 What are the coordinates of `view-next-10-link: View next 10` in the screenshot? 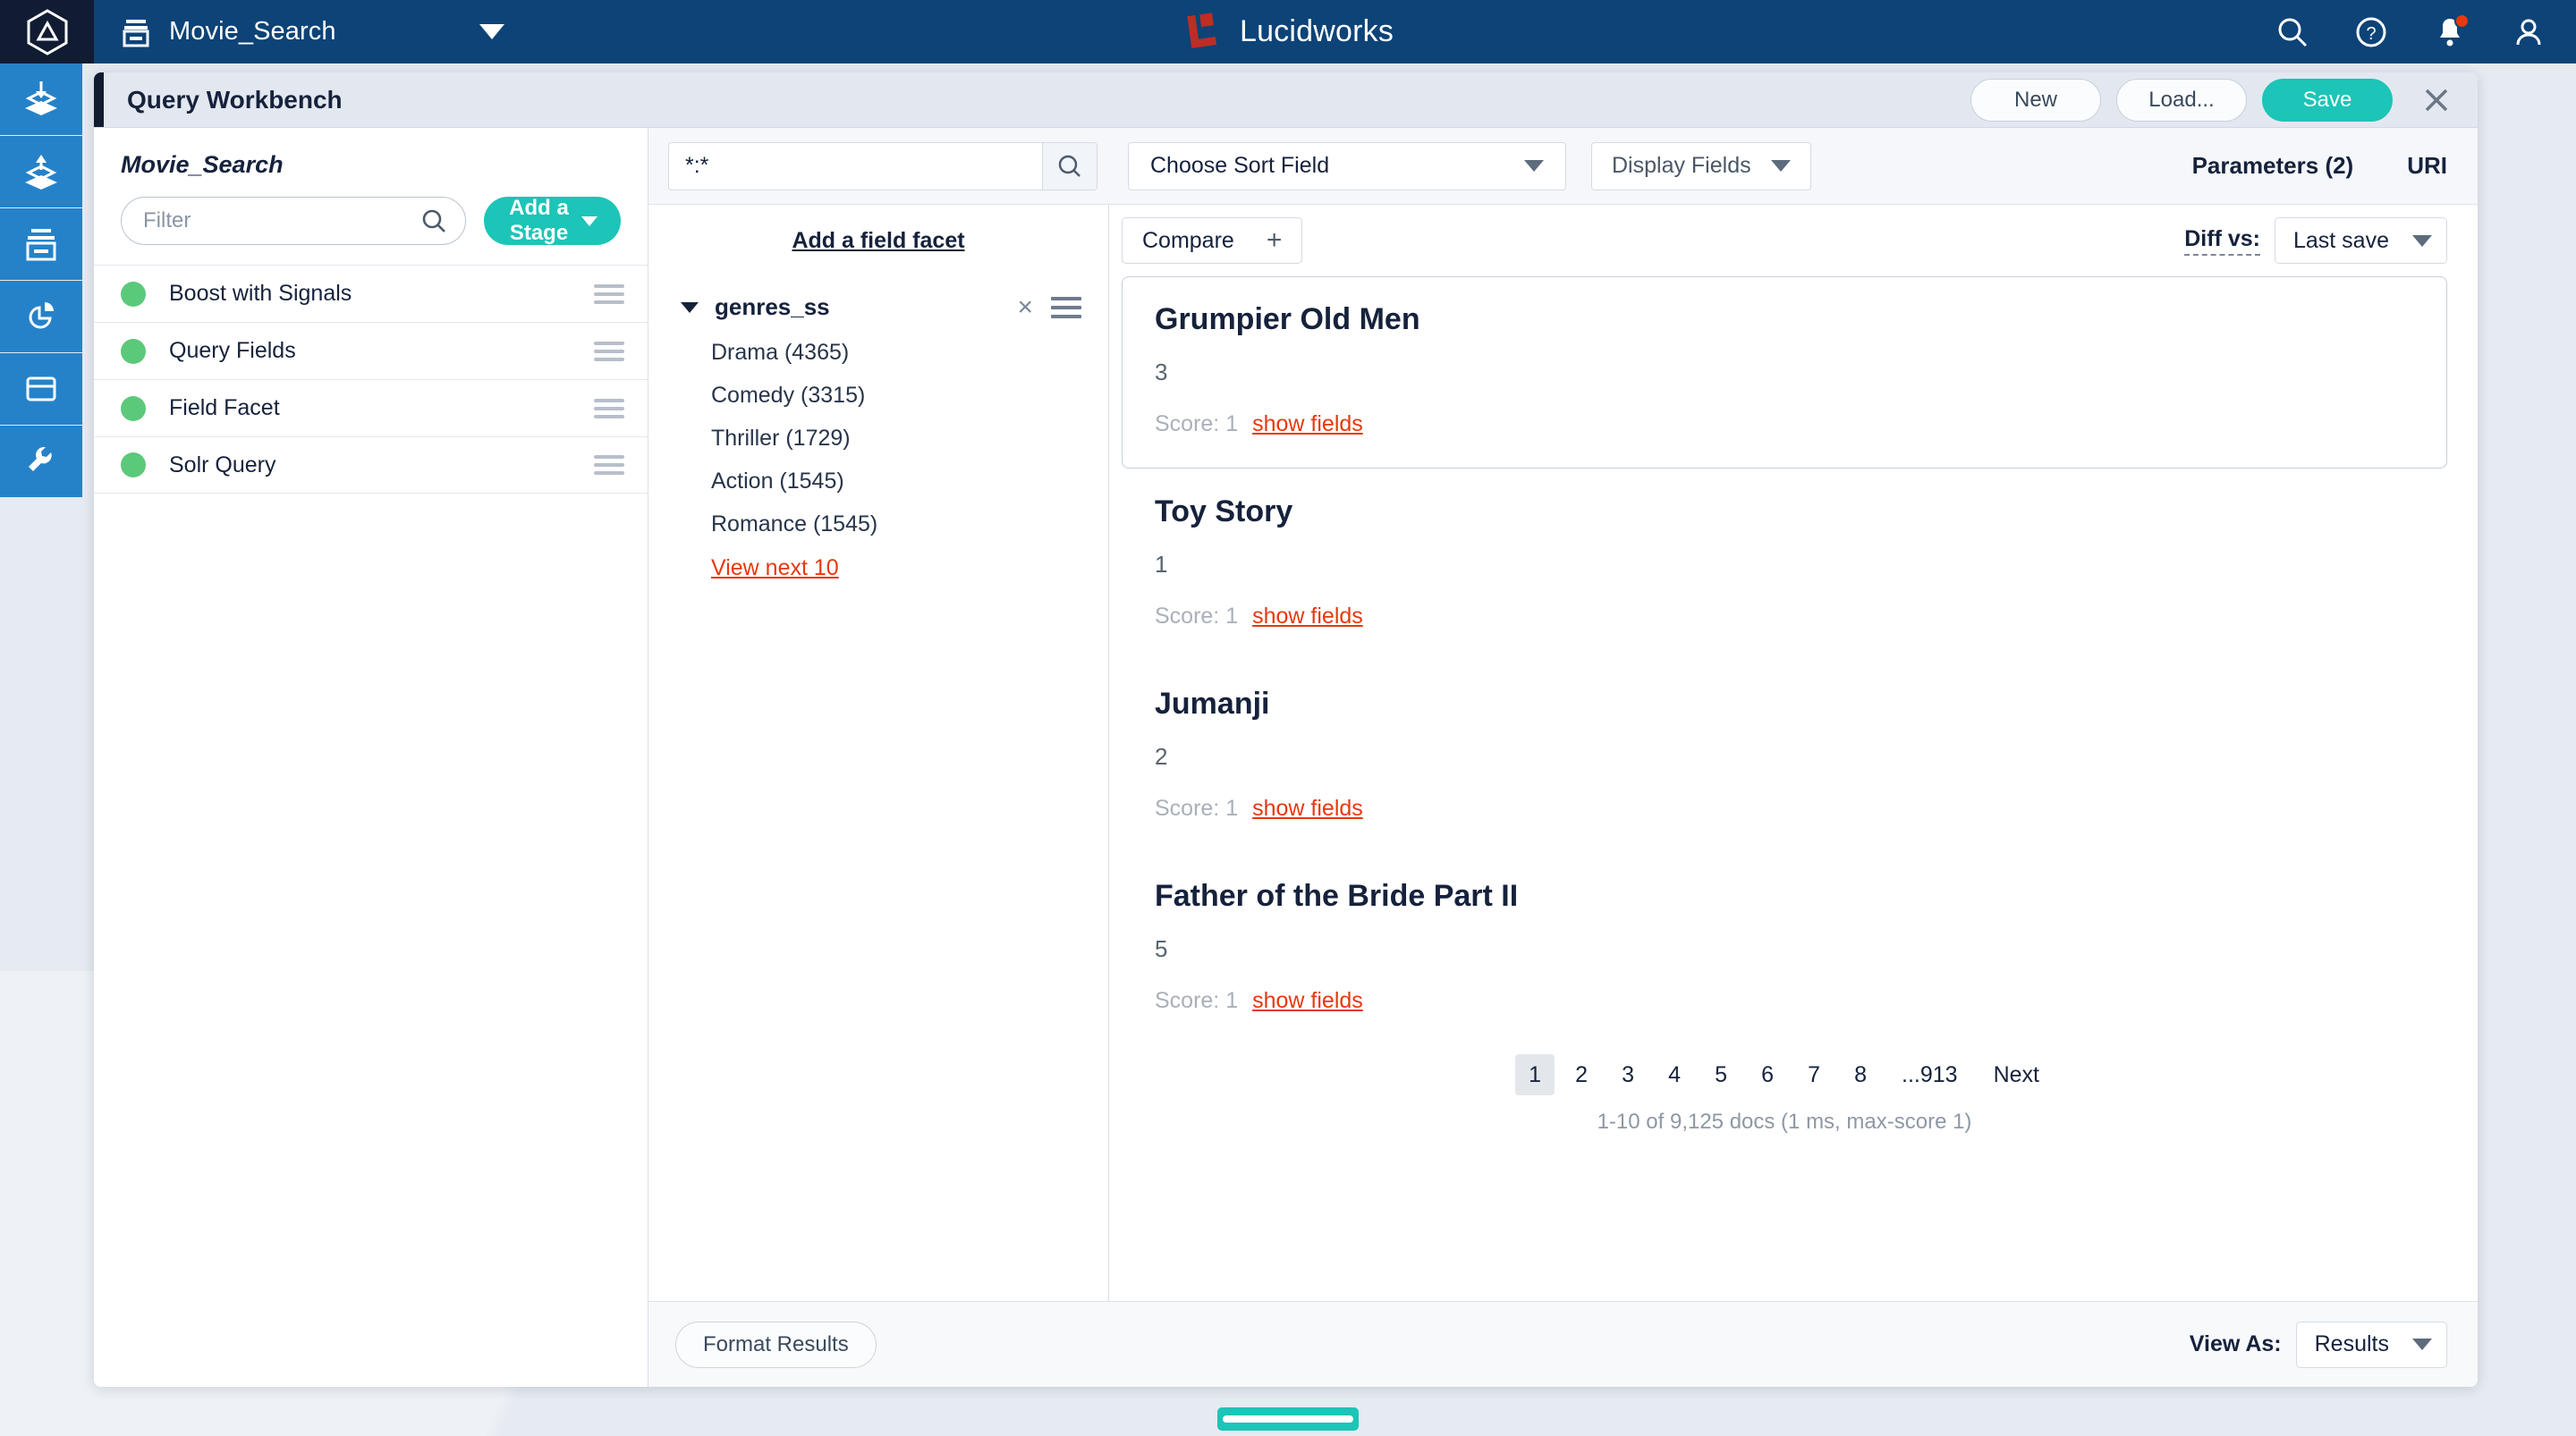 It's located at (775, 567).